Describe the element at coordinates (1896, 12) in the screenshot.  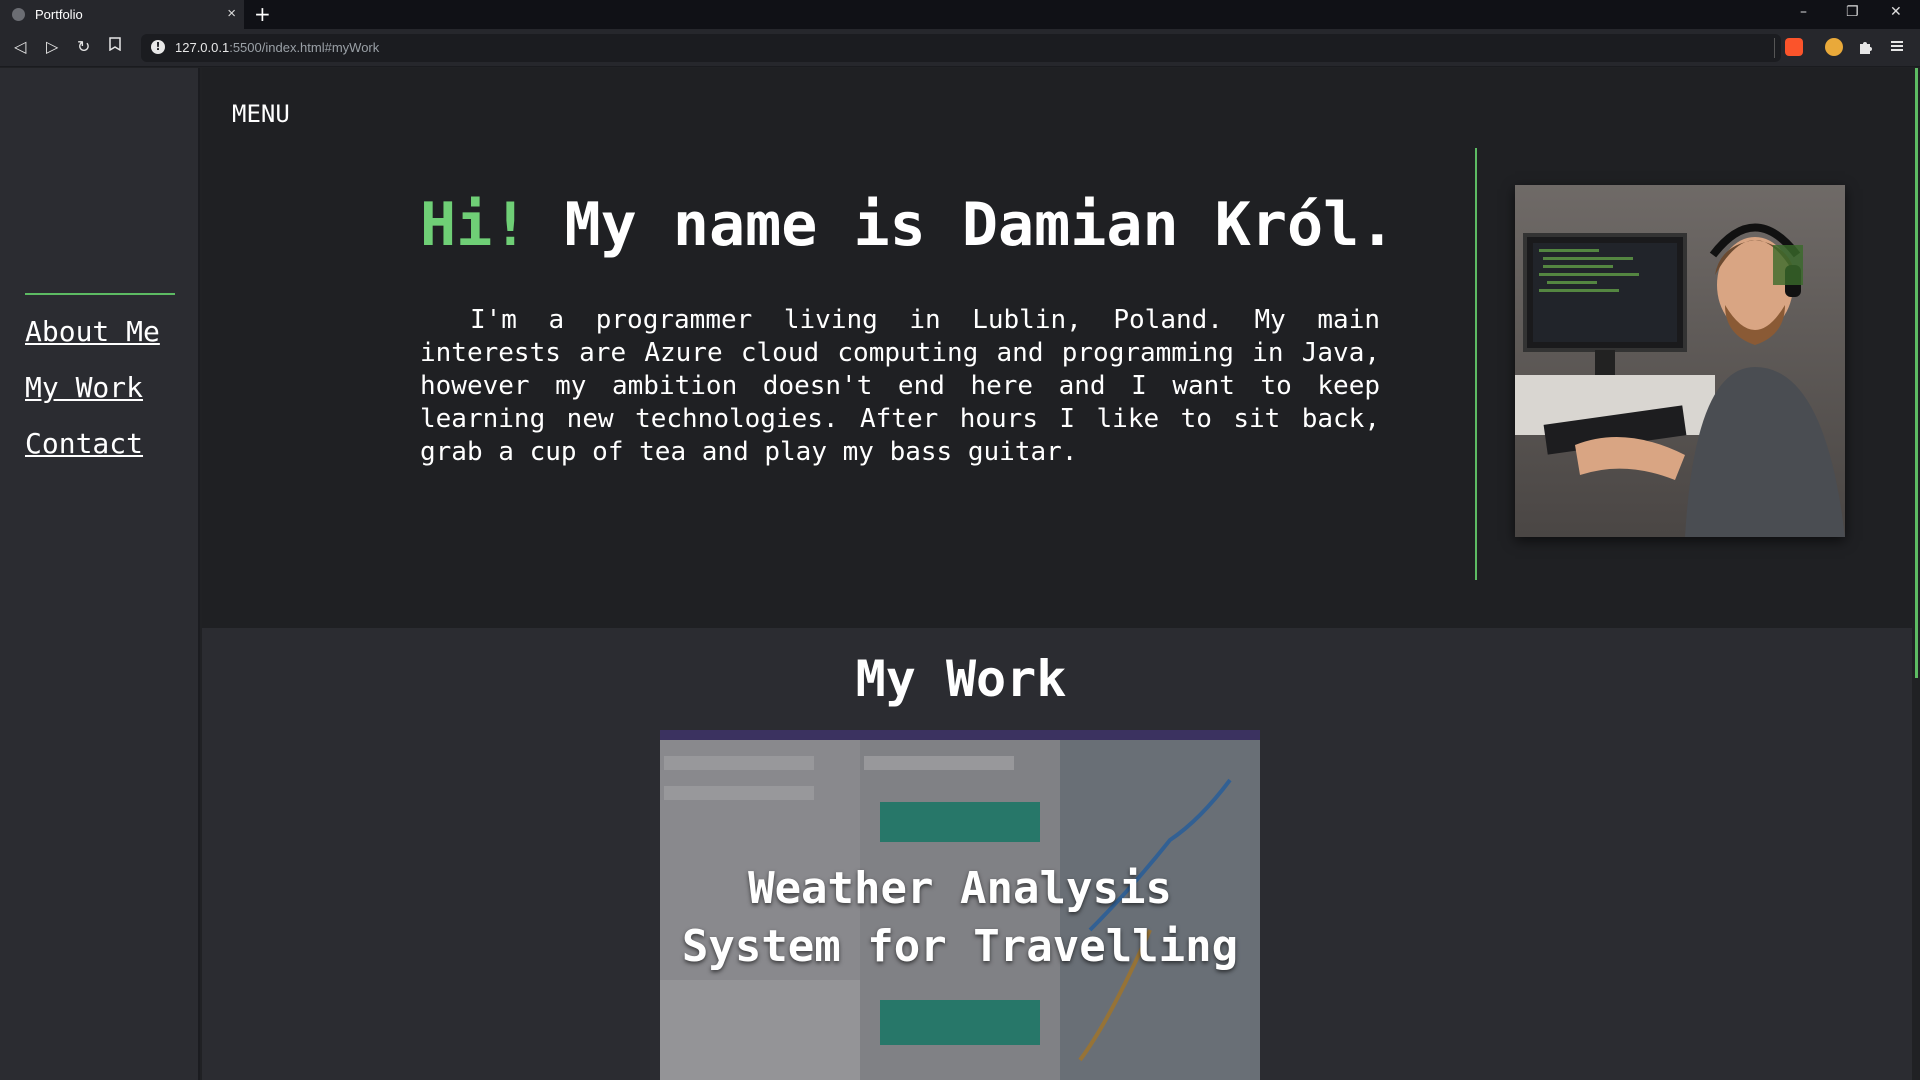
I see `close-window-button: ✕` at that location.